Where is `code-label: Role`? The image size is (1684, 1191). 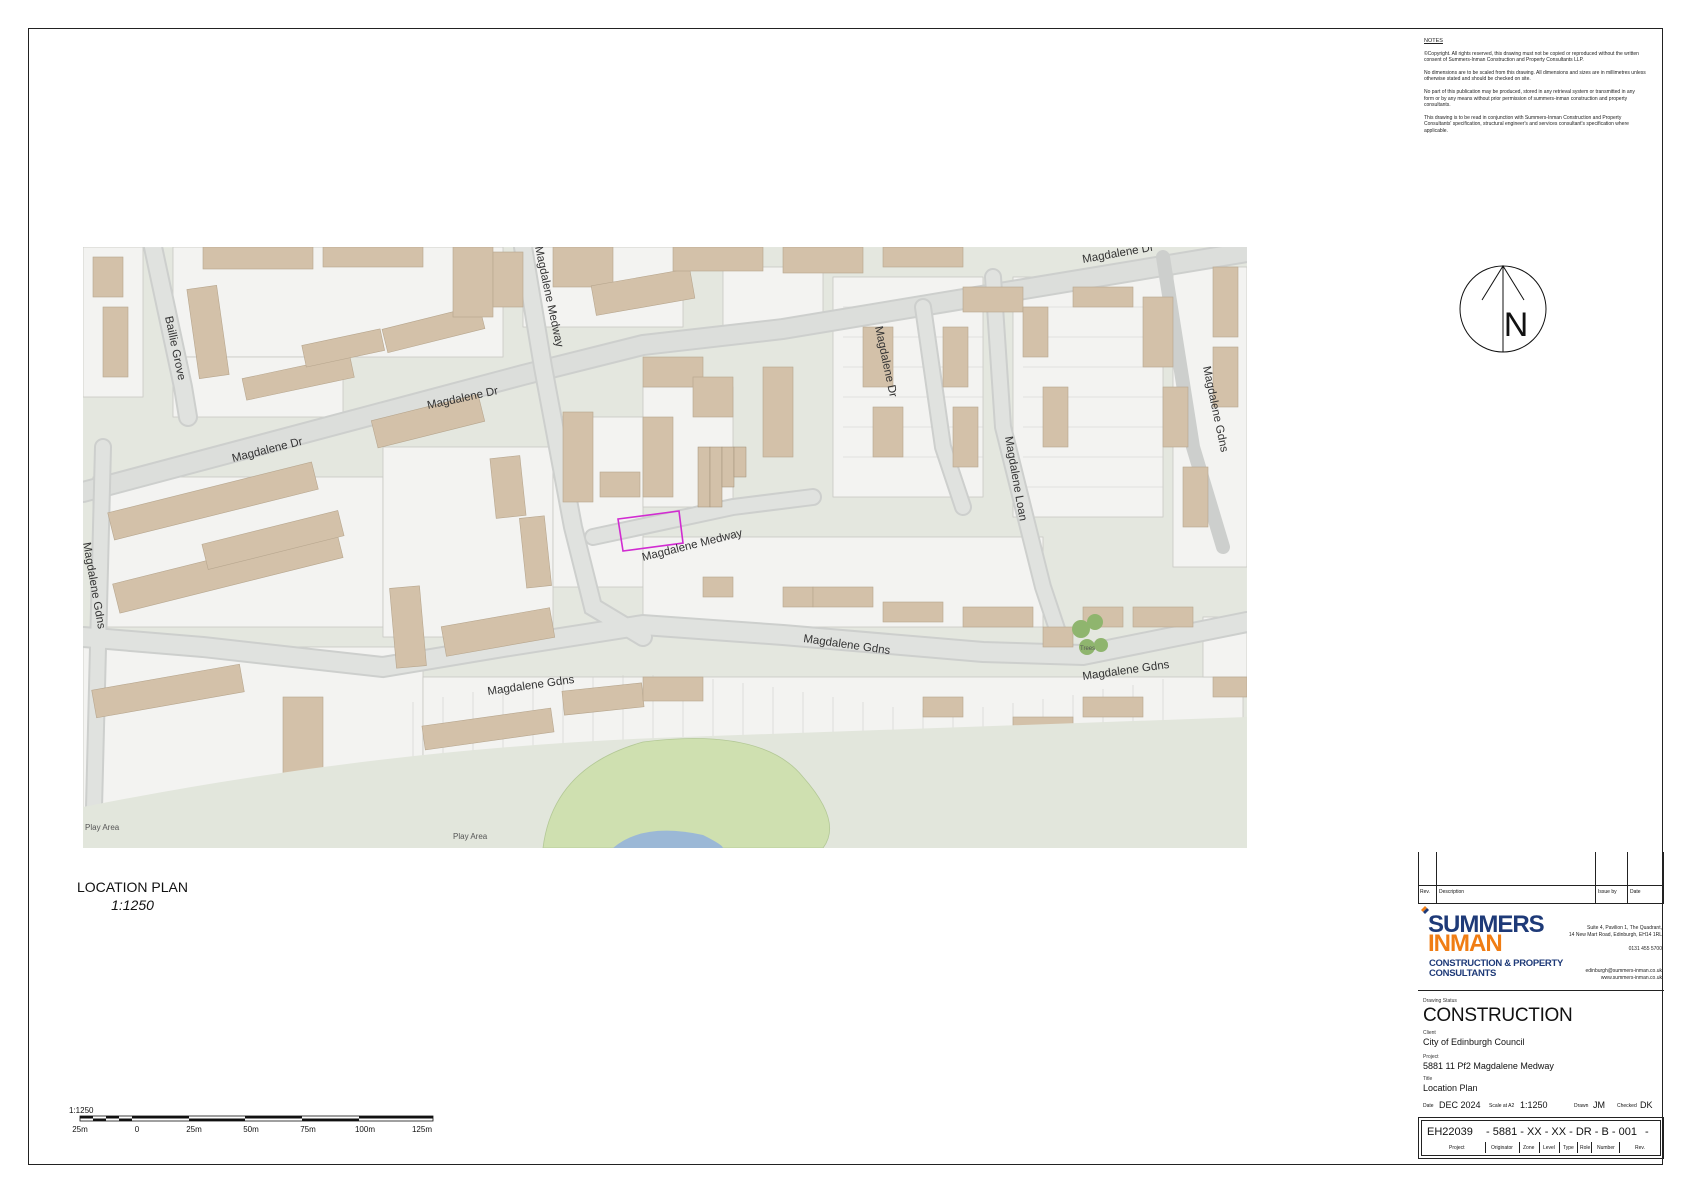
code-label: Role is located at coordinates (1585, 1148).